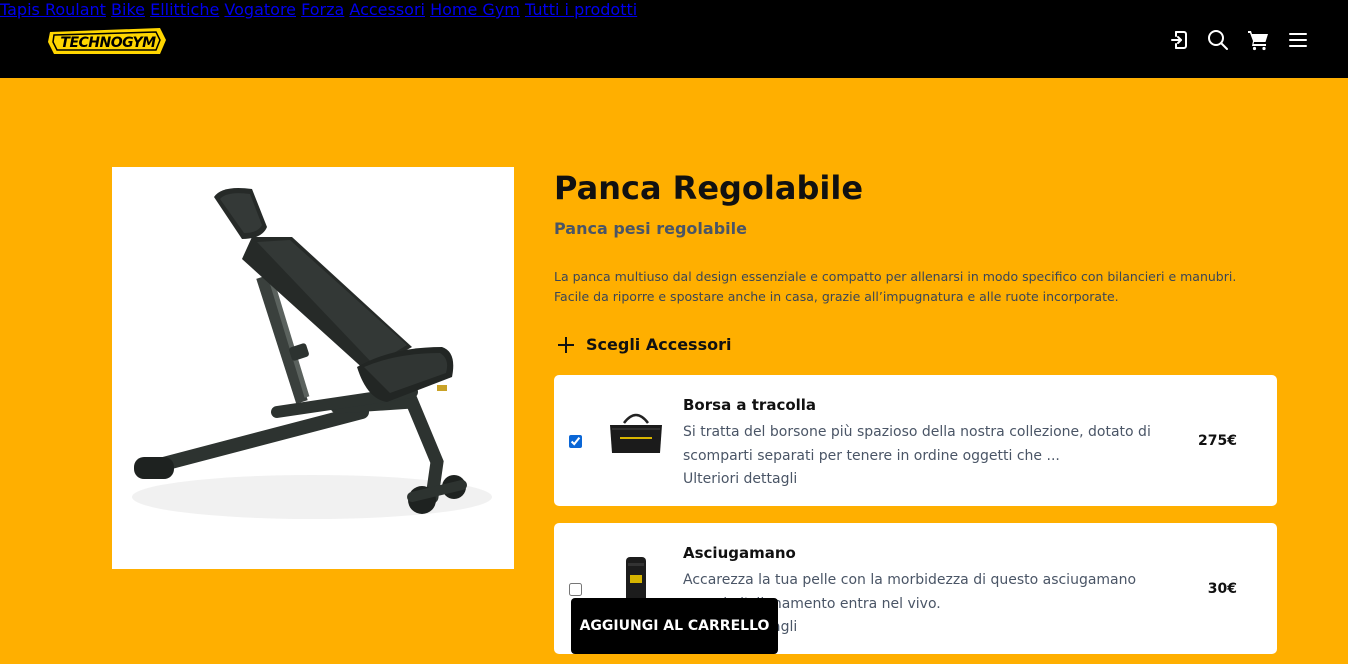 The image size is (1348, 664). I want to click on nav-tutti-i-prodotti: Tutti i prodotti, so click(581, 9).